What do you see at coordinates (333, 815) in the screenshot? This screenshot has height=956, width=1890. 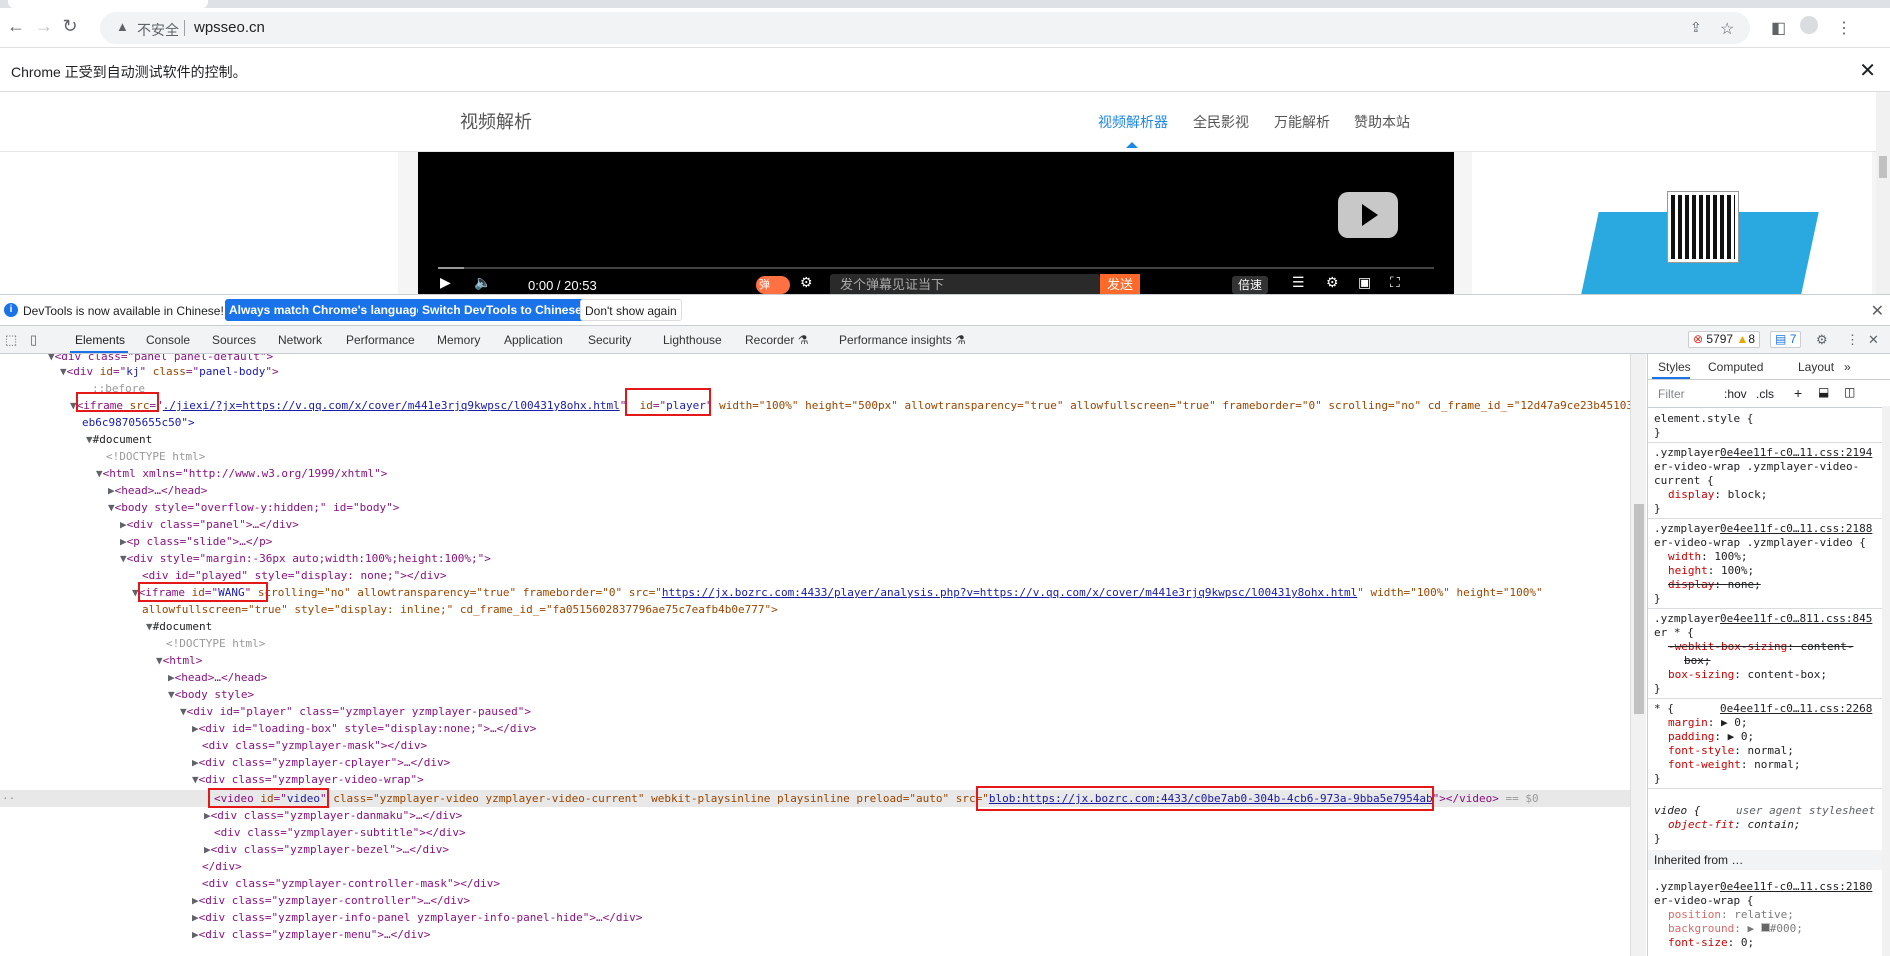 I see `dom-div-danmaku: ▶<div class="yzmplayer-danmaku">…</div>` at bounding box center [333, 815].